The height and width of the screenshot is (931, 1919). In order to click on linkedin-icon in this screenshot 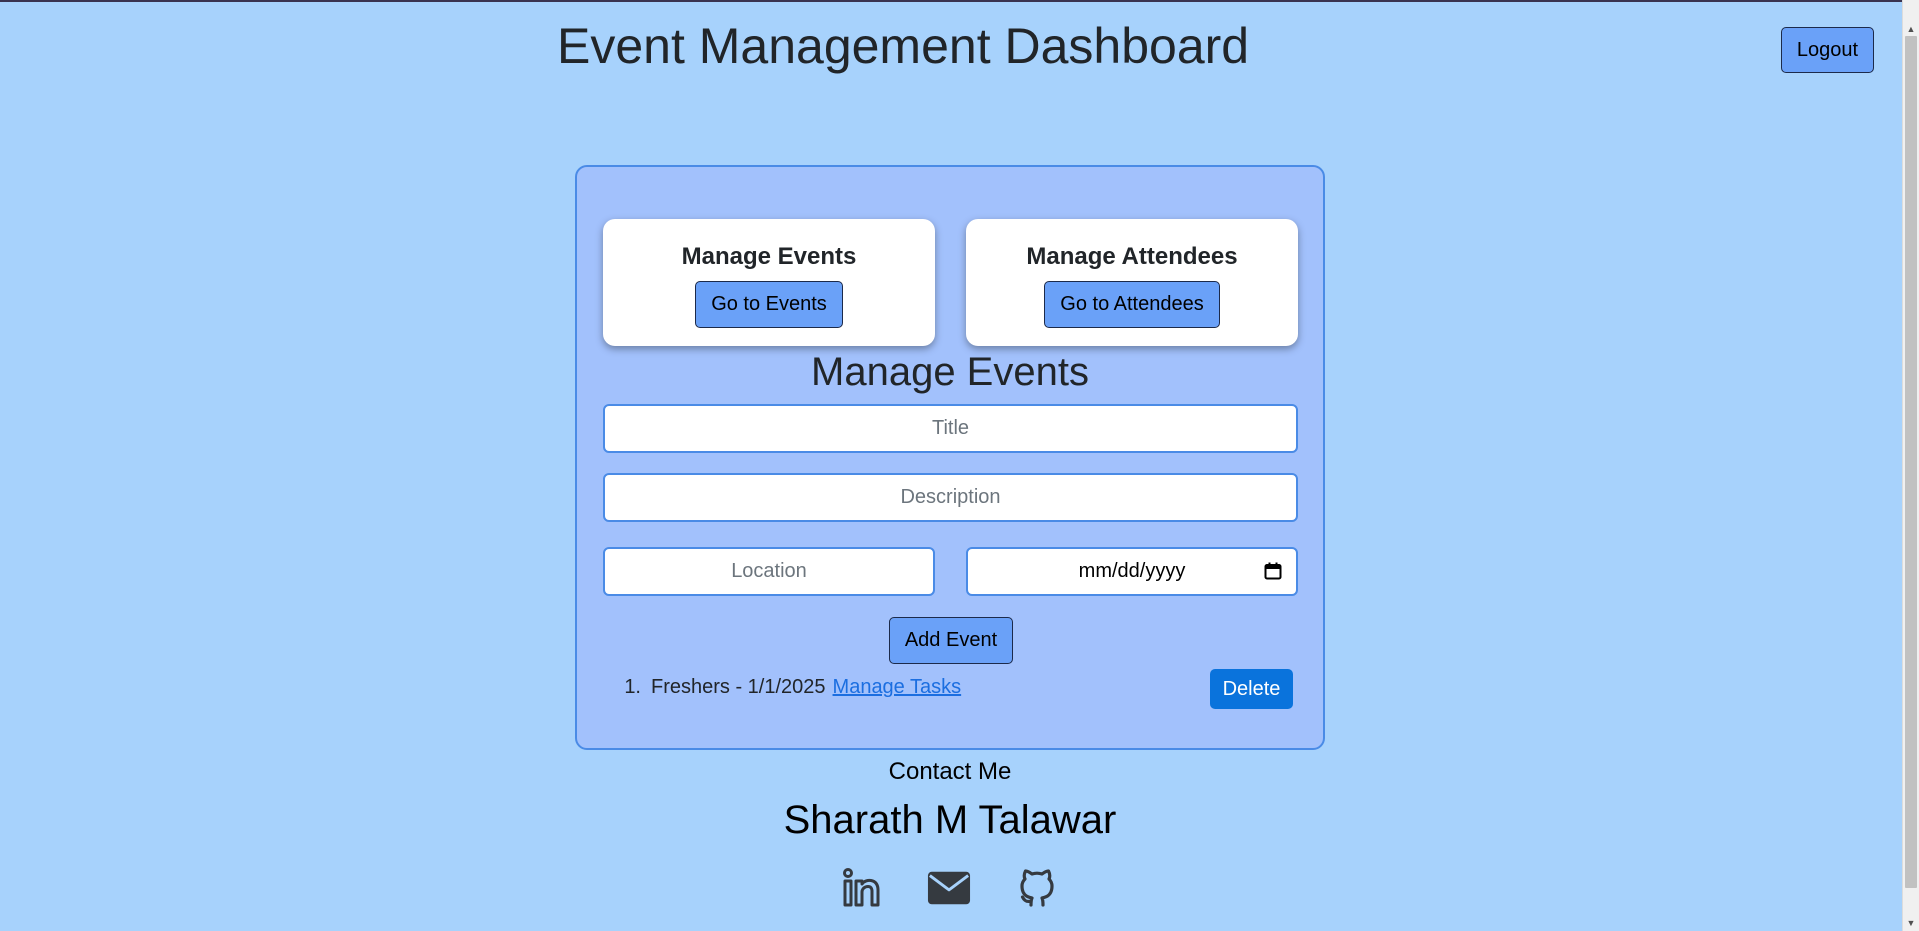, I will do `click(862, 888)`.